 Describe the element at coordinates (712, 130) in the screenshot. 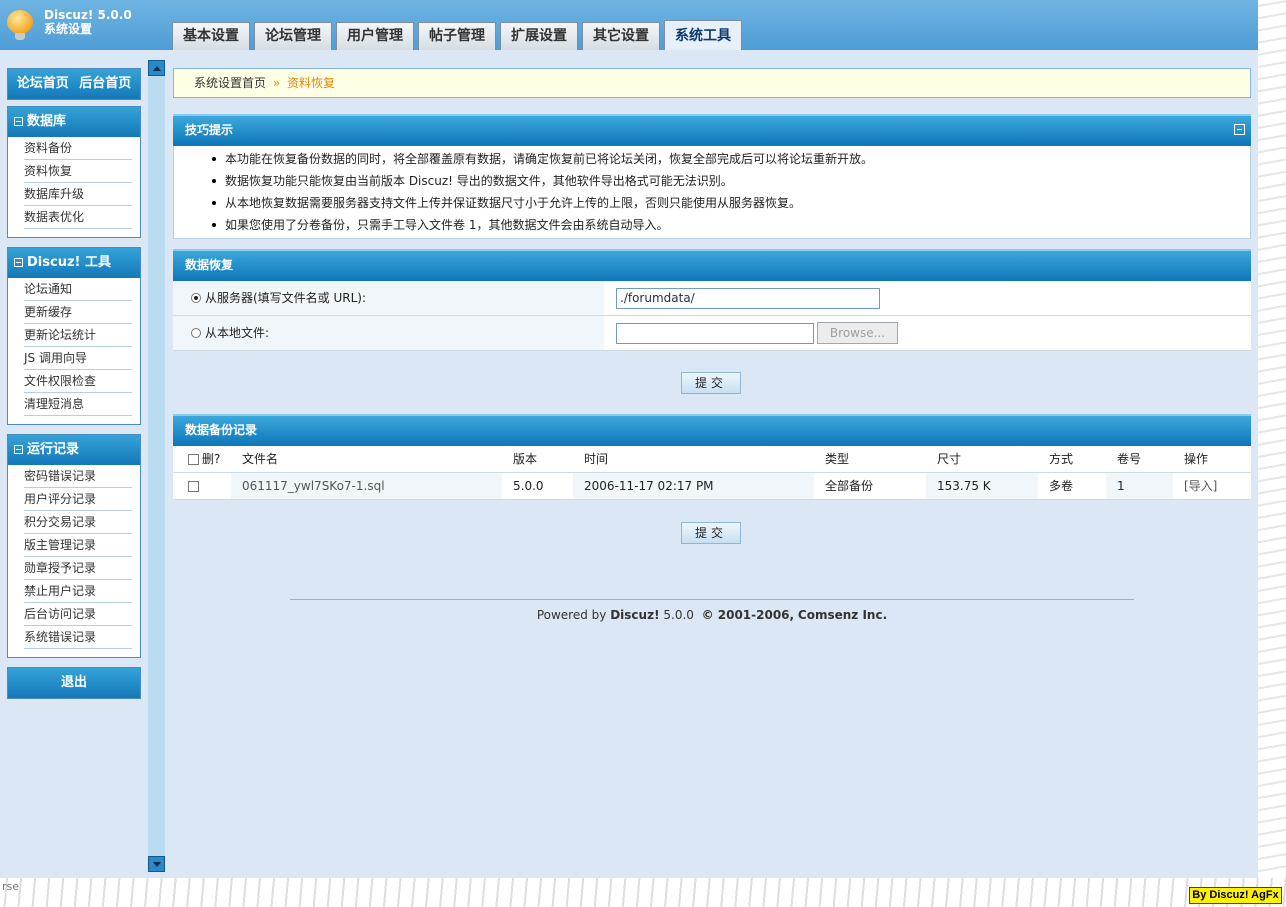

I see `tips-header: 技巧提示` at that location.